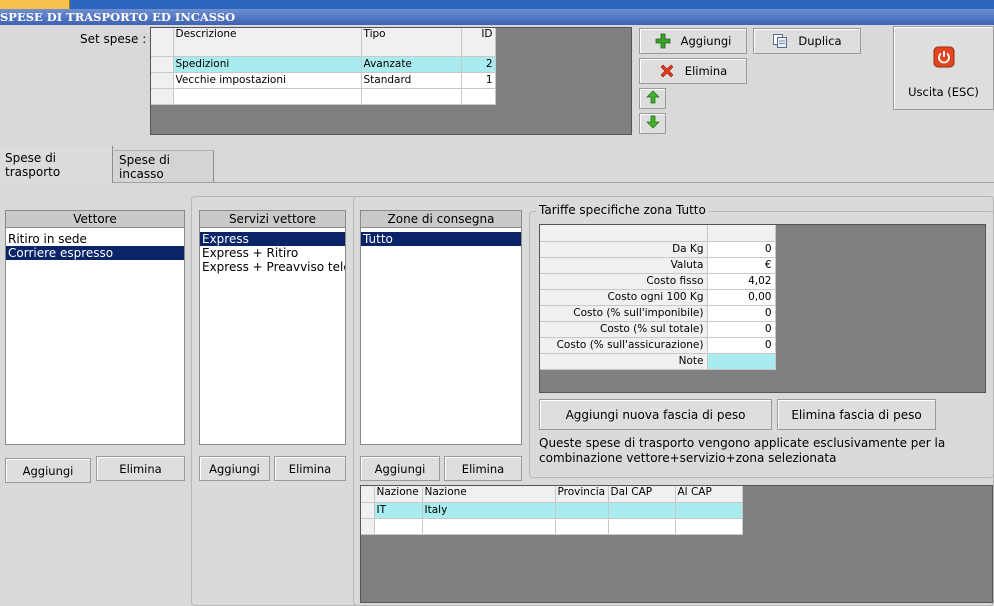 The width and height of the screenshot is (994, 606). I want to click on tariffe-row: Costo (% sull'assicurazione) 0, so click(658, 345).